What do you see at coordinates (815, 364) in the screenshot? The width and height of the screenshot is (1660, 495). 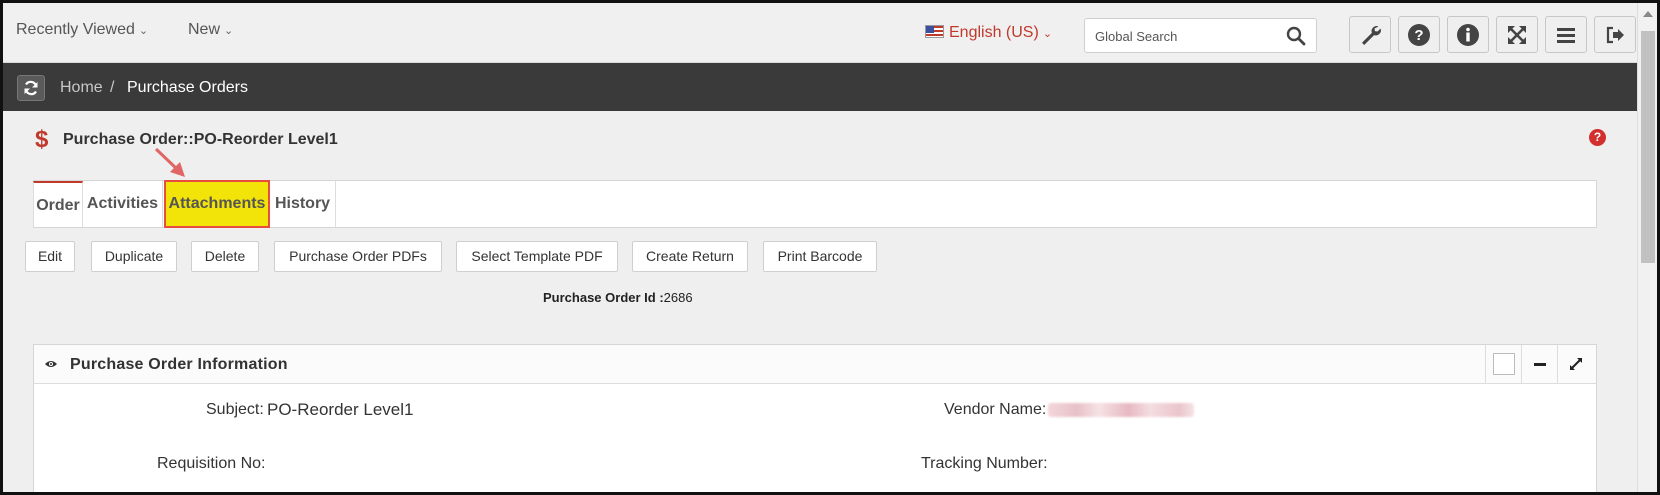 I see `panel-header: Purchase Order Information` at bounding box center [815, 364].